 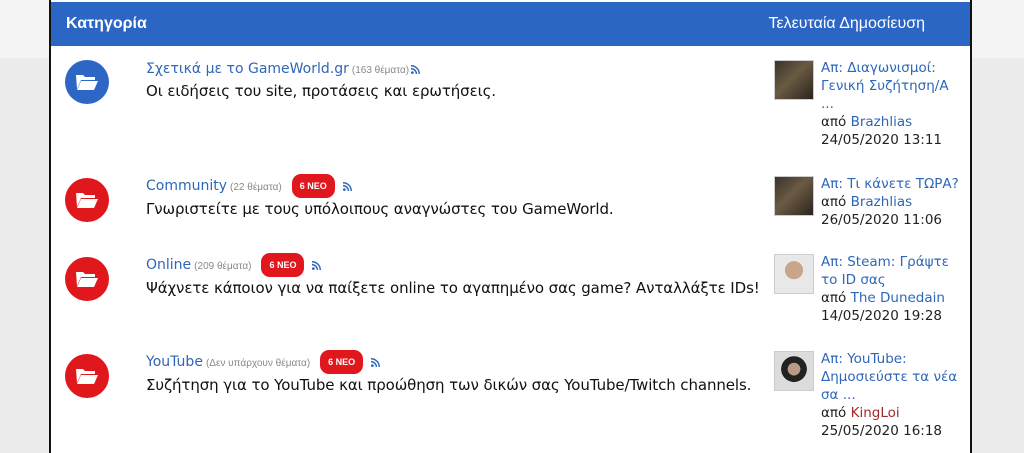 What do you see at coordinates (380, 70) in the screenshot?
I see `topic-count: (163 θέματα)` at bounding box center [380, 70].